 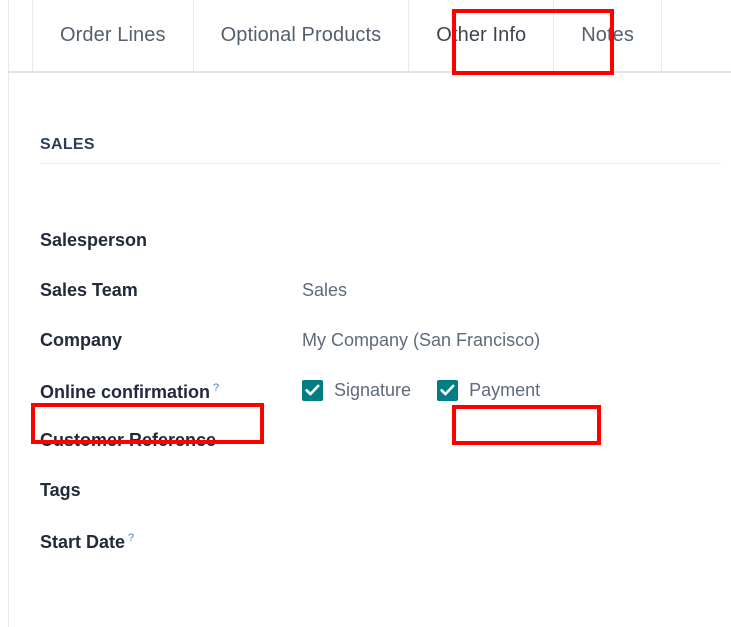 I want to click on tab-notes: Notes, so click(x=607, y=35).